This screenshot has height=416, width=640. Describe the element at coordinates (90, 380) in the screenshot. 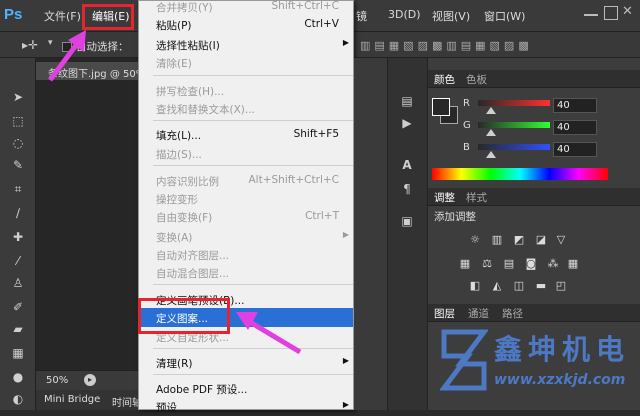

I see `status-info-icon: ▸` at that location.